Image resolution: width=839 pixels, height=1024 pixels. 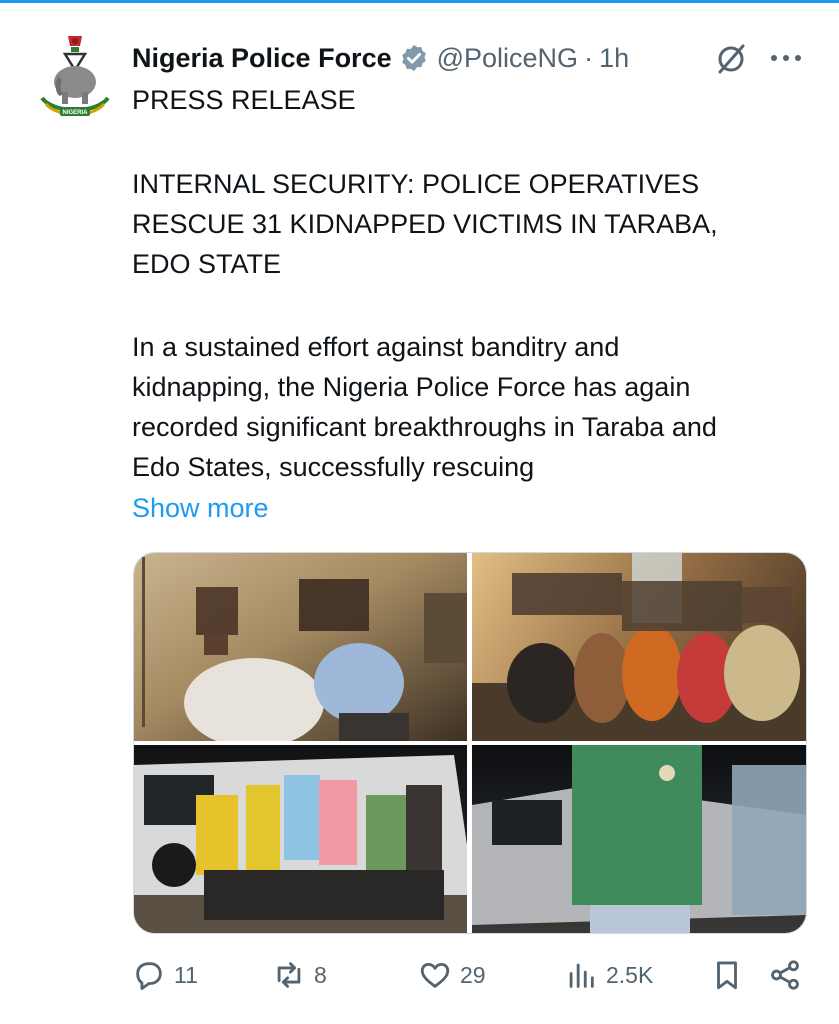 I want to click on reply-button: 11, so click(x=165, y=975).